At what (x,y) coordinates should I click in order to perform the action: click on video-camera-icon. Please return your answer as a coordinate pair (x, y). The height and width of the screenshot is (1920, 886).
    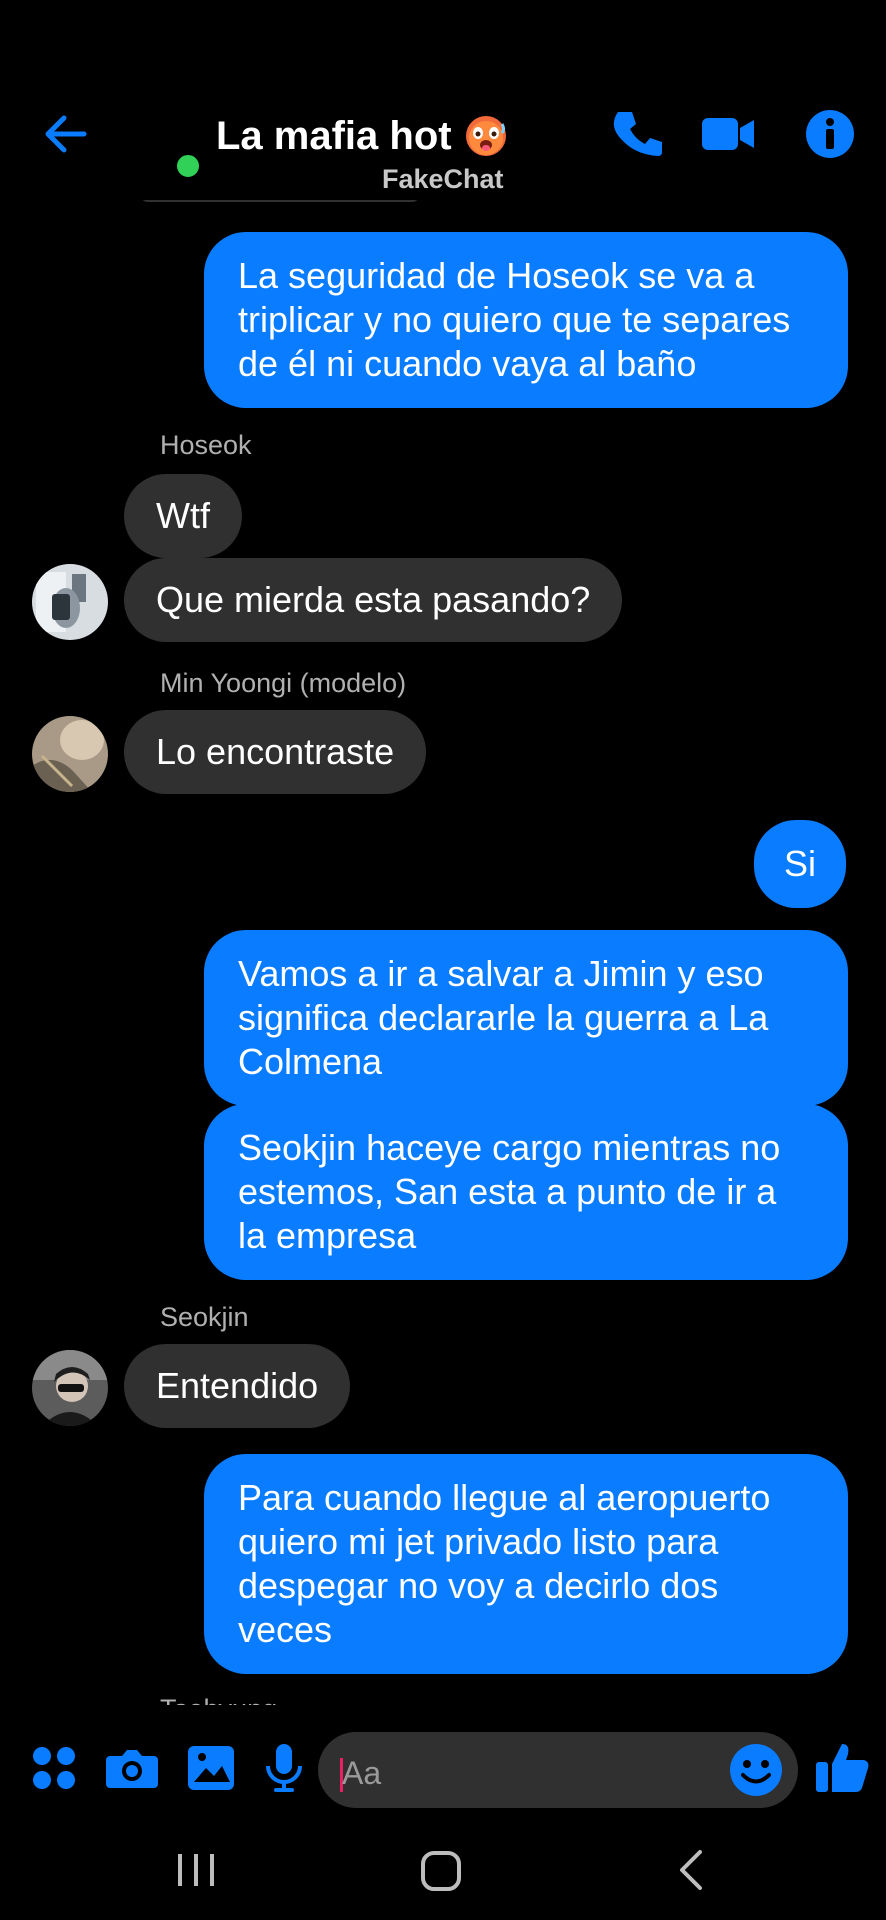
    Looking at the image, I should click on (728, 134).